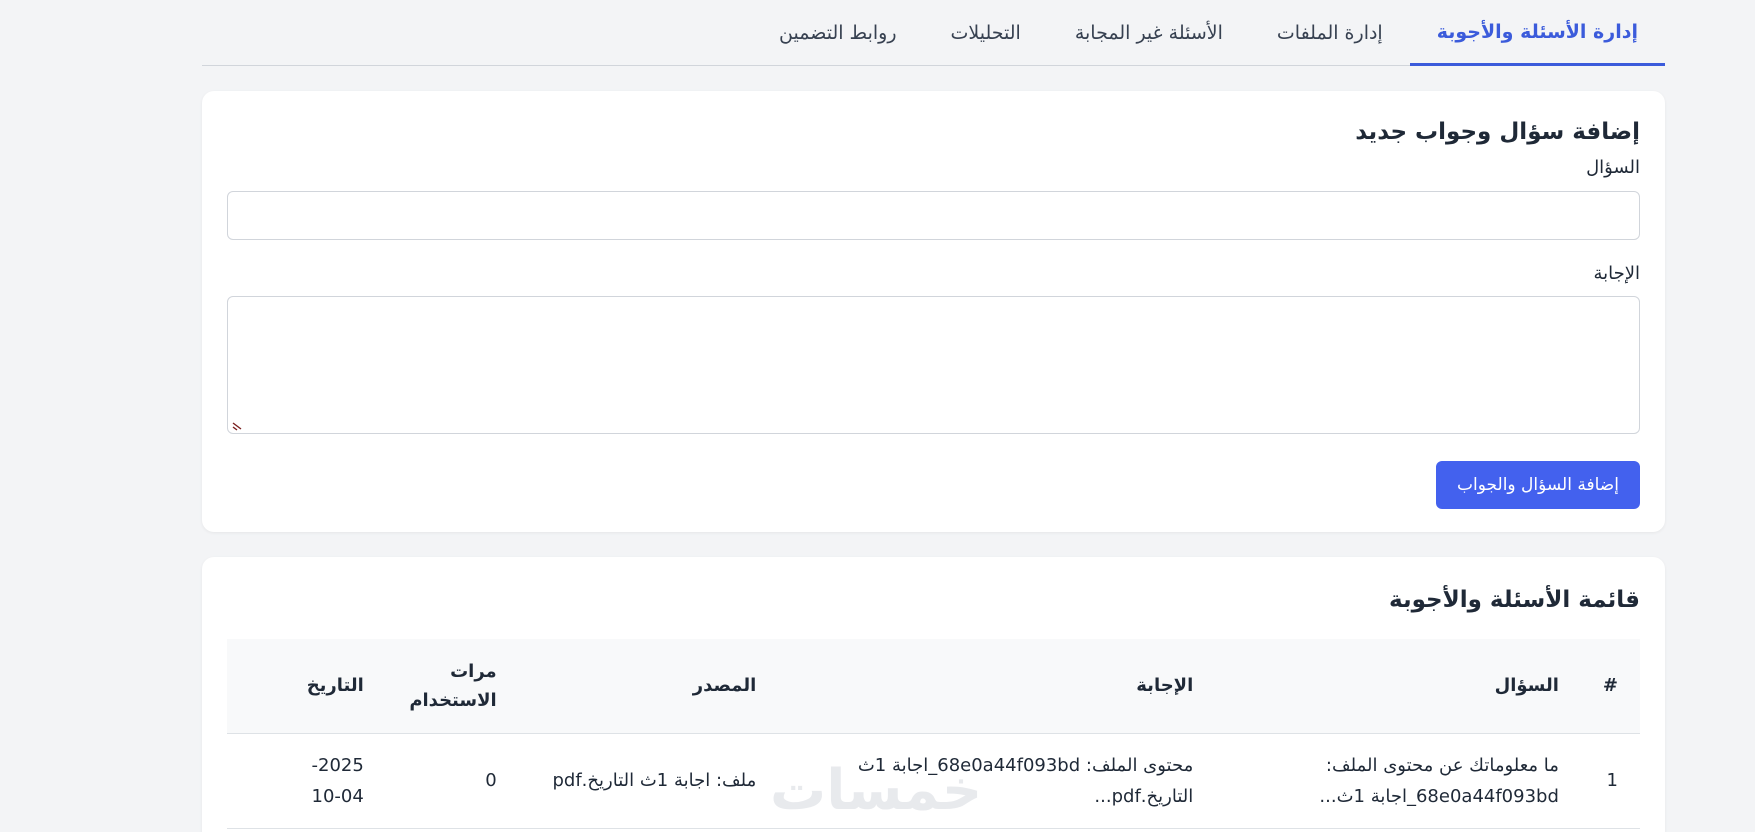 The width and height of the screenshot is (1755, 832). What do you see at coordinates (1613, 167) in the screenshot?
I see `question-label: السؤال` at bounding box center [1613, 167].